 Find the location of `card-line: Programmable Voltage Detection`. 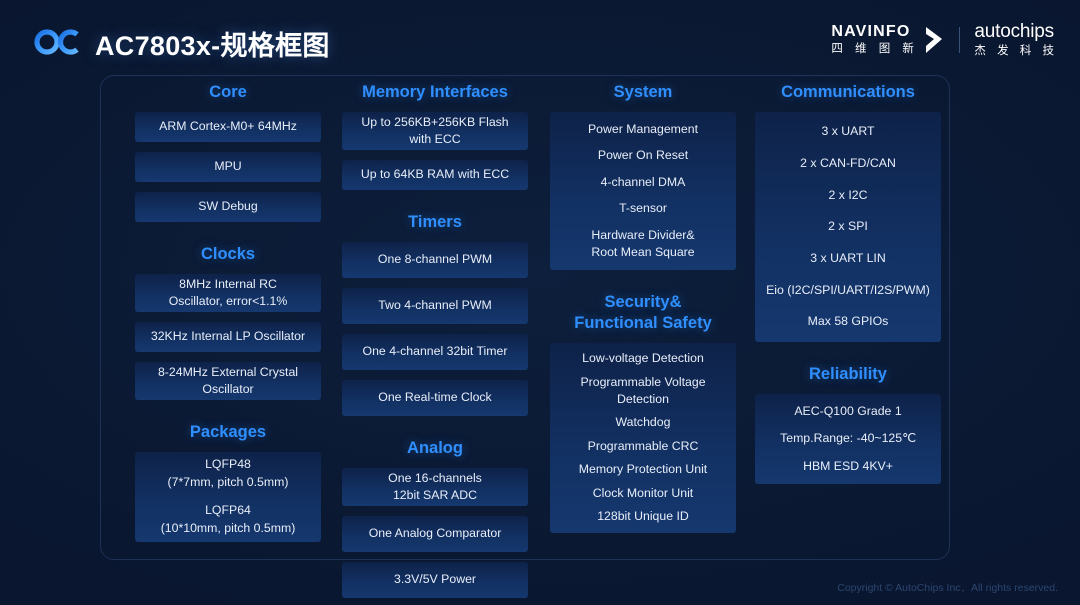

card-line: Programmable Voltage Detection is located at coordinates (643, 391).